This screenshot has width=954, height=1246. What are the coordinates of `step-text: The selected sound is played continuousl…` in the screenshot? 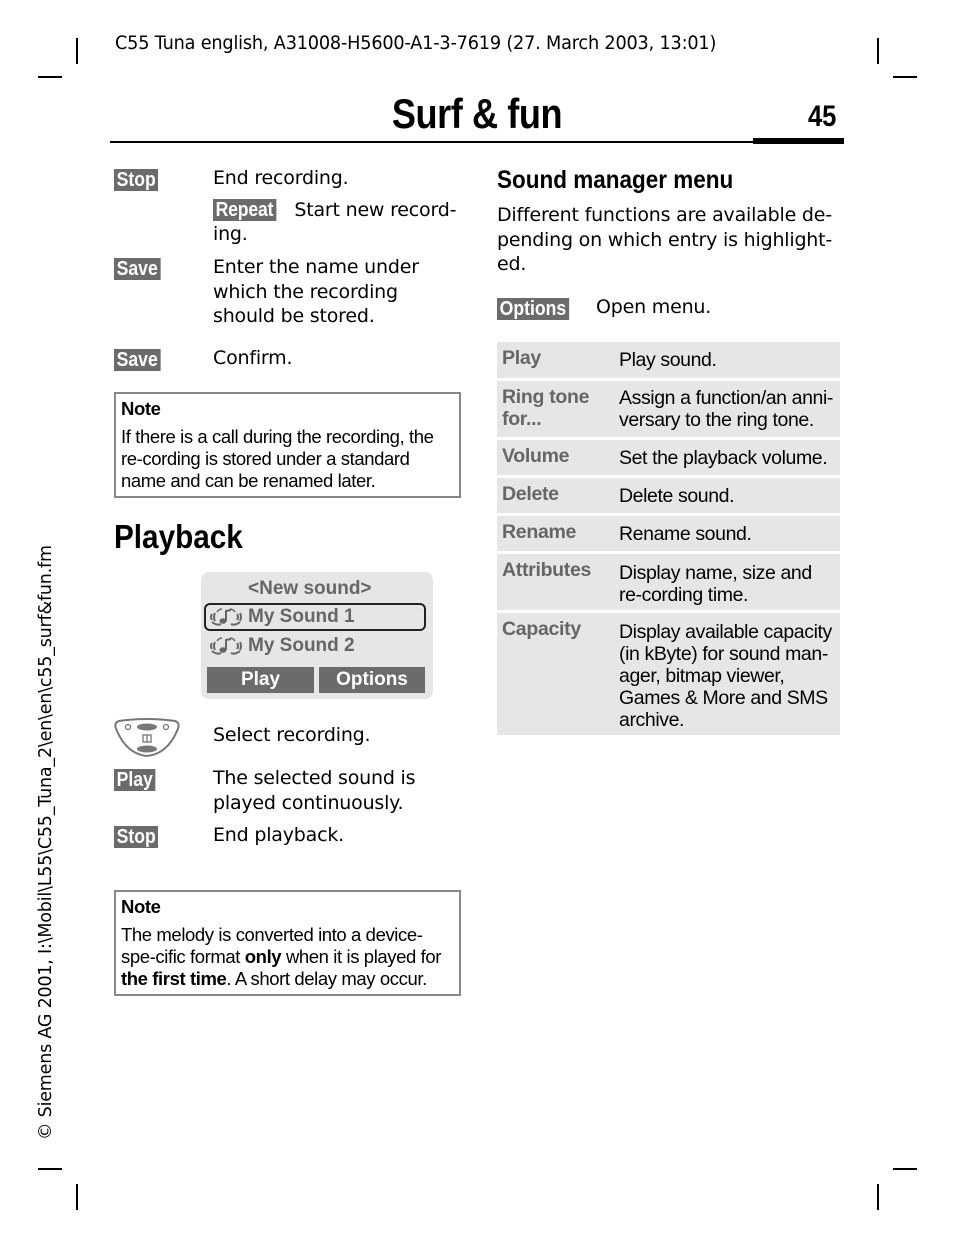 It's located at (314, 790).